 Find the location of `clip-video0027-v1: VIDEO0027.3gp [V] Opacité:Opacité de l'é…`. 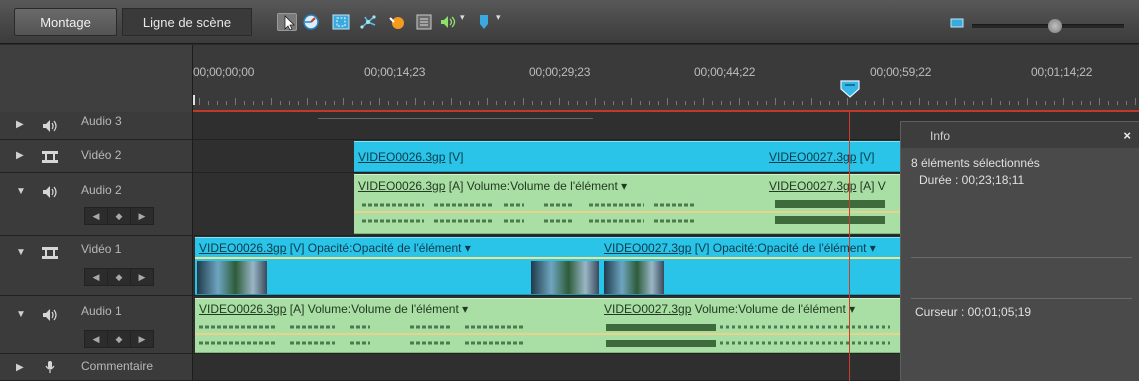

clip-video0027-v1: VIDEO0027.3gp [V] Opacité:Opacité de l'é… is located at coordinates (750, 266).